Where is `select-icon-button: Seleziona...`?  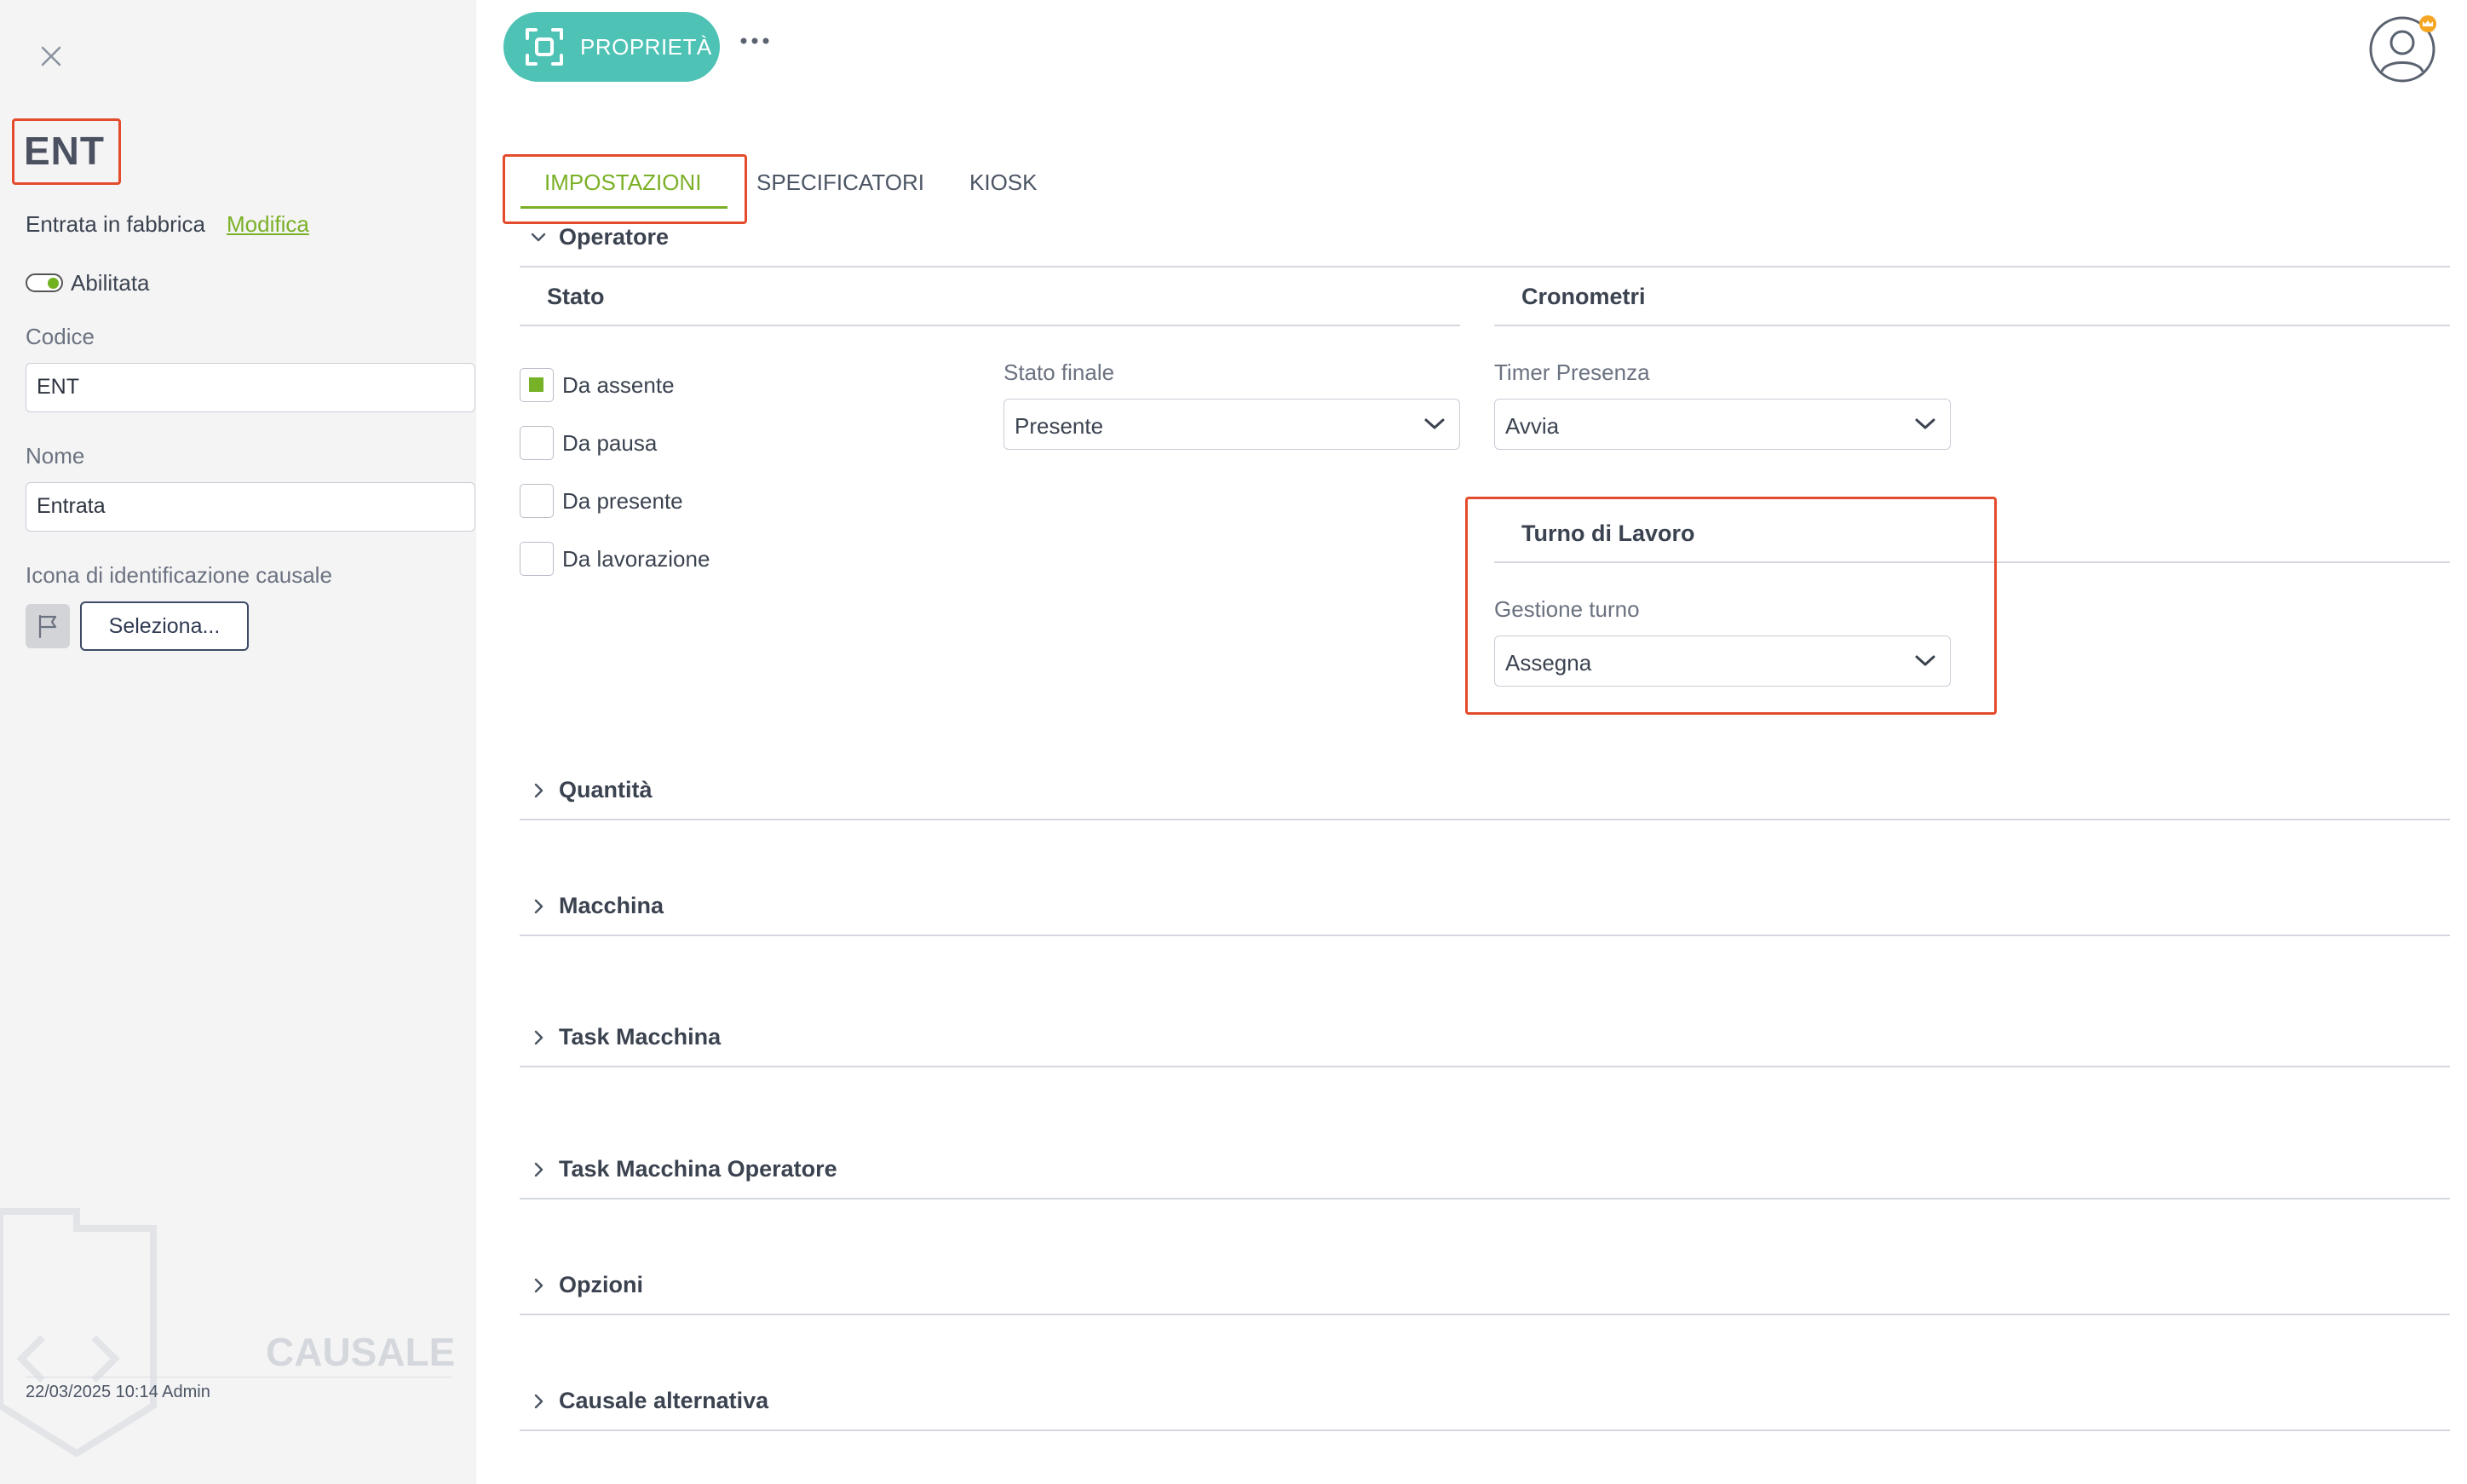 select-icon-button: Seleziona... is located at coordinates (165, 626).